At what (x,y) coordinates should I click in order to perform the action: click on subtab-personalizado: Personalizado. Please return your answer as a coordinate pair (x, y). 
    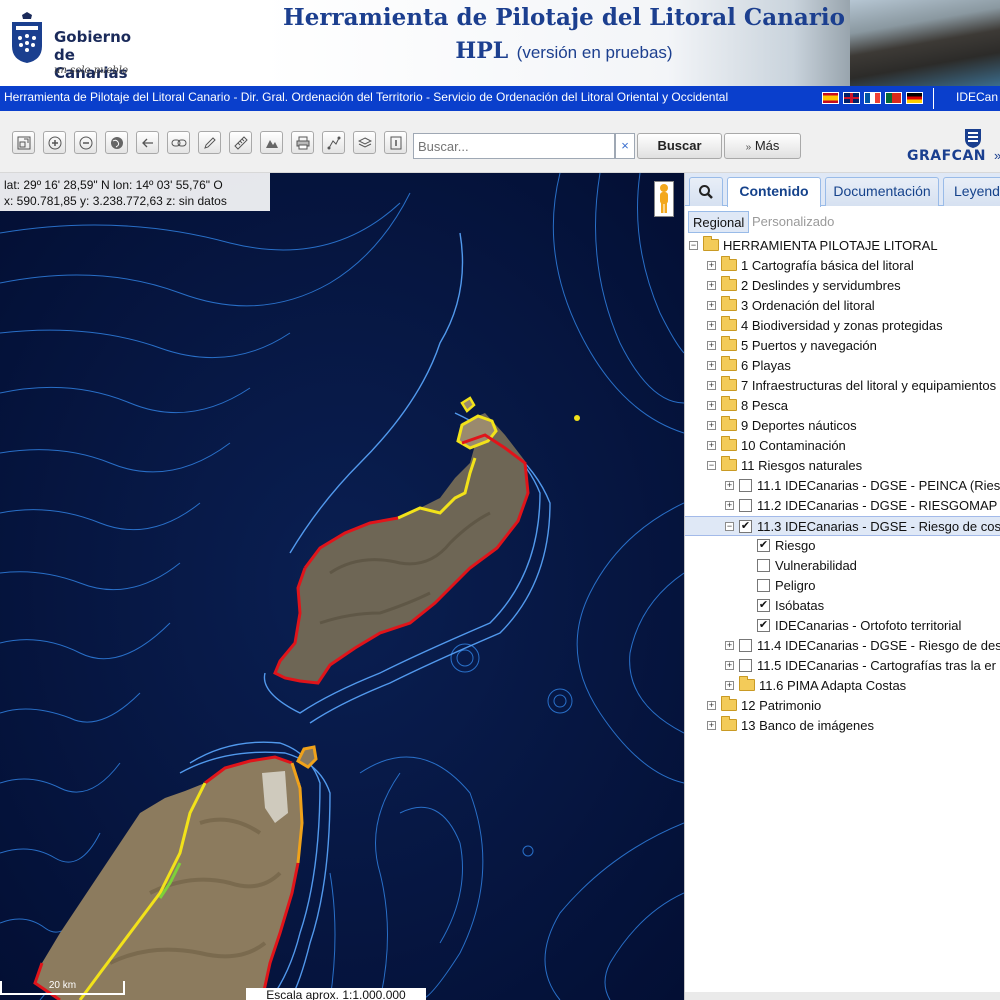
    Looking at the image, I should click on (793, 222).